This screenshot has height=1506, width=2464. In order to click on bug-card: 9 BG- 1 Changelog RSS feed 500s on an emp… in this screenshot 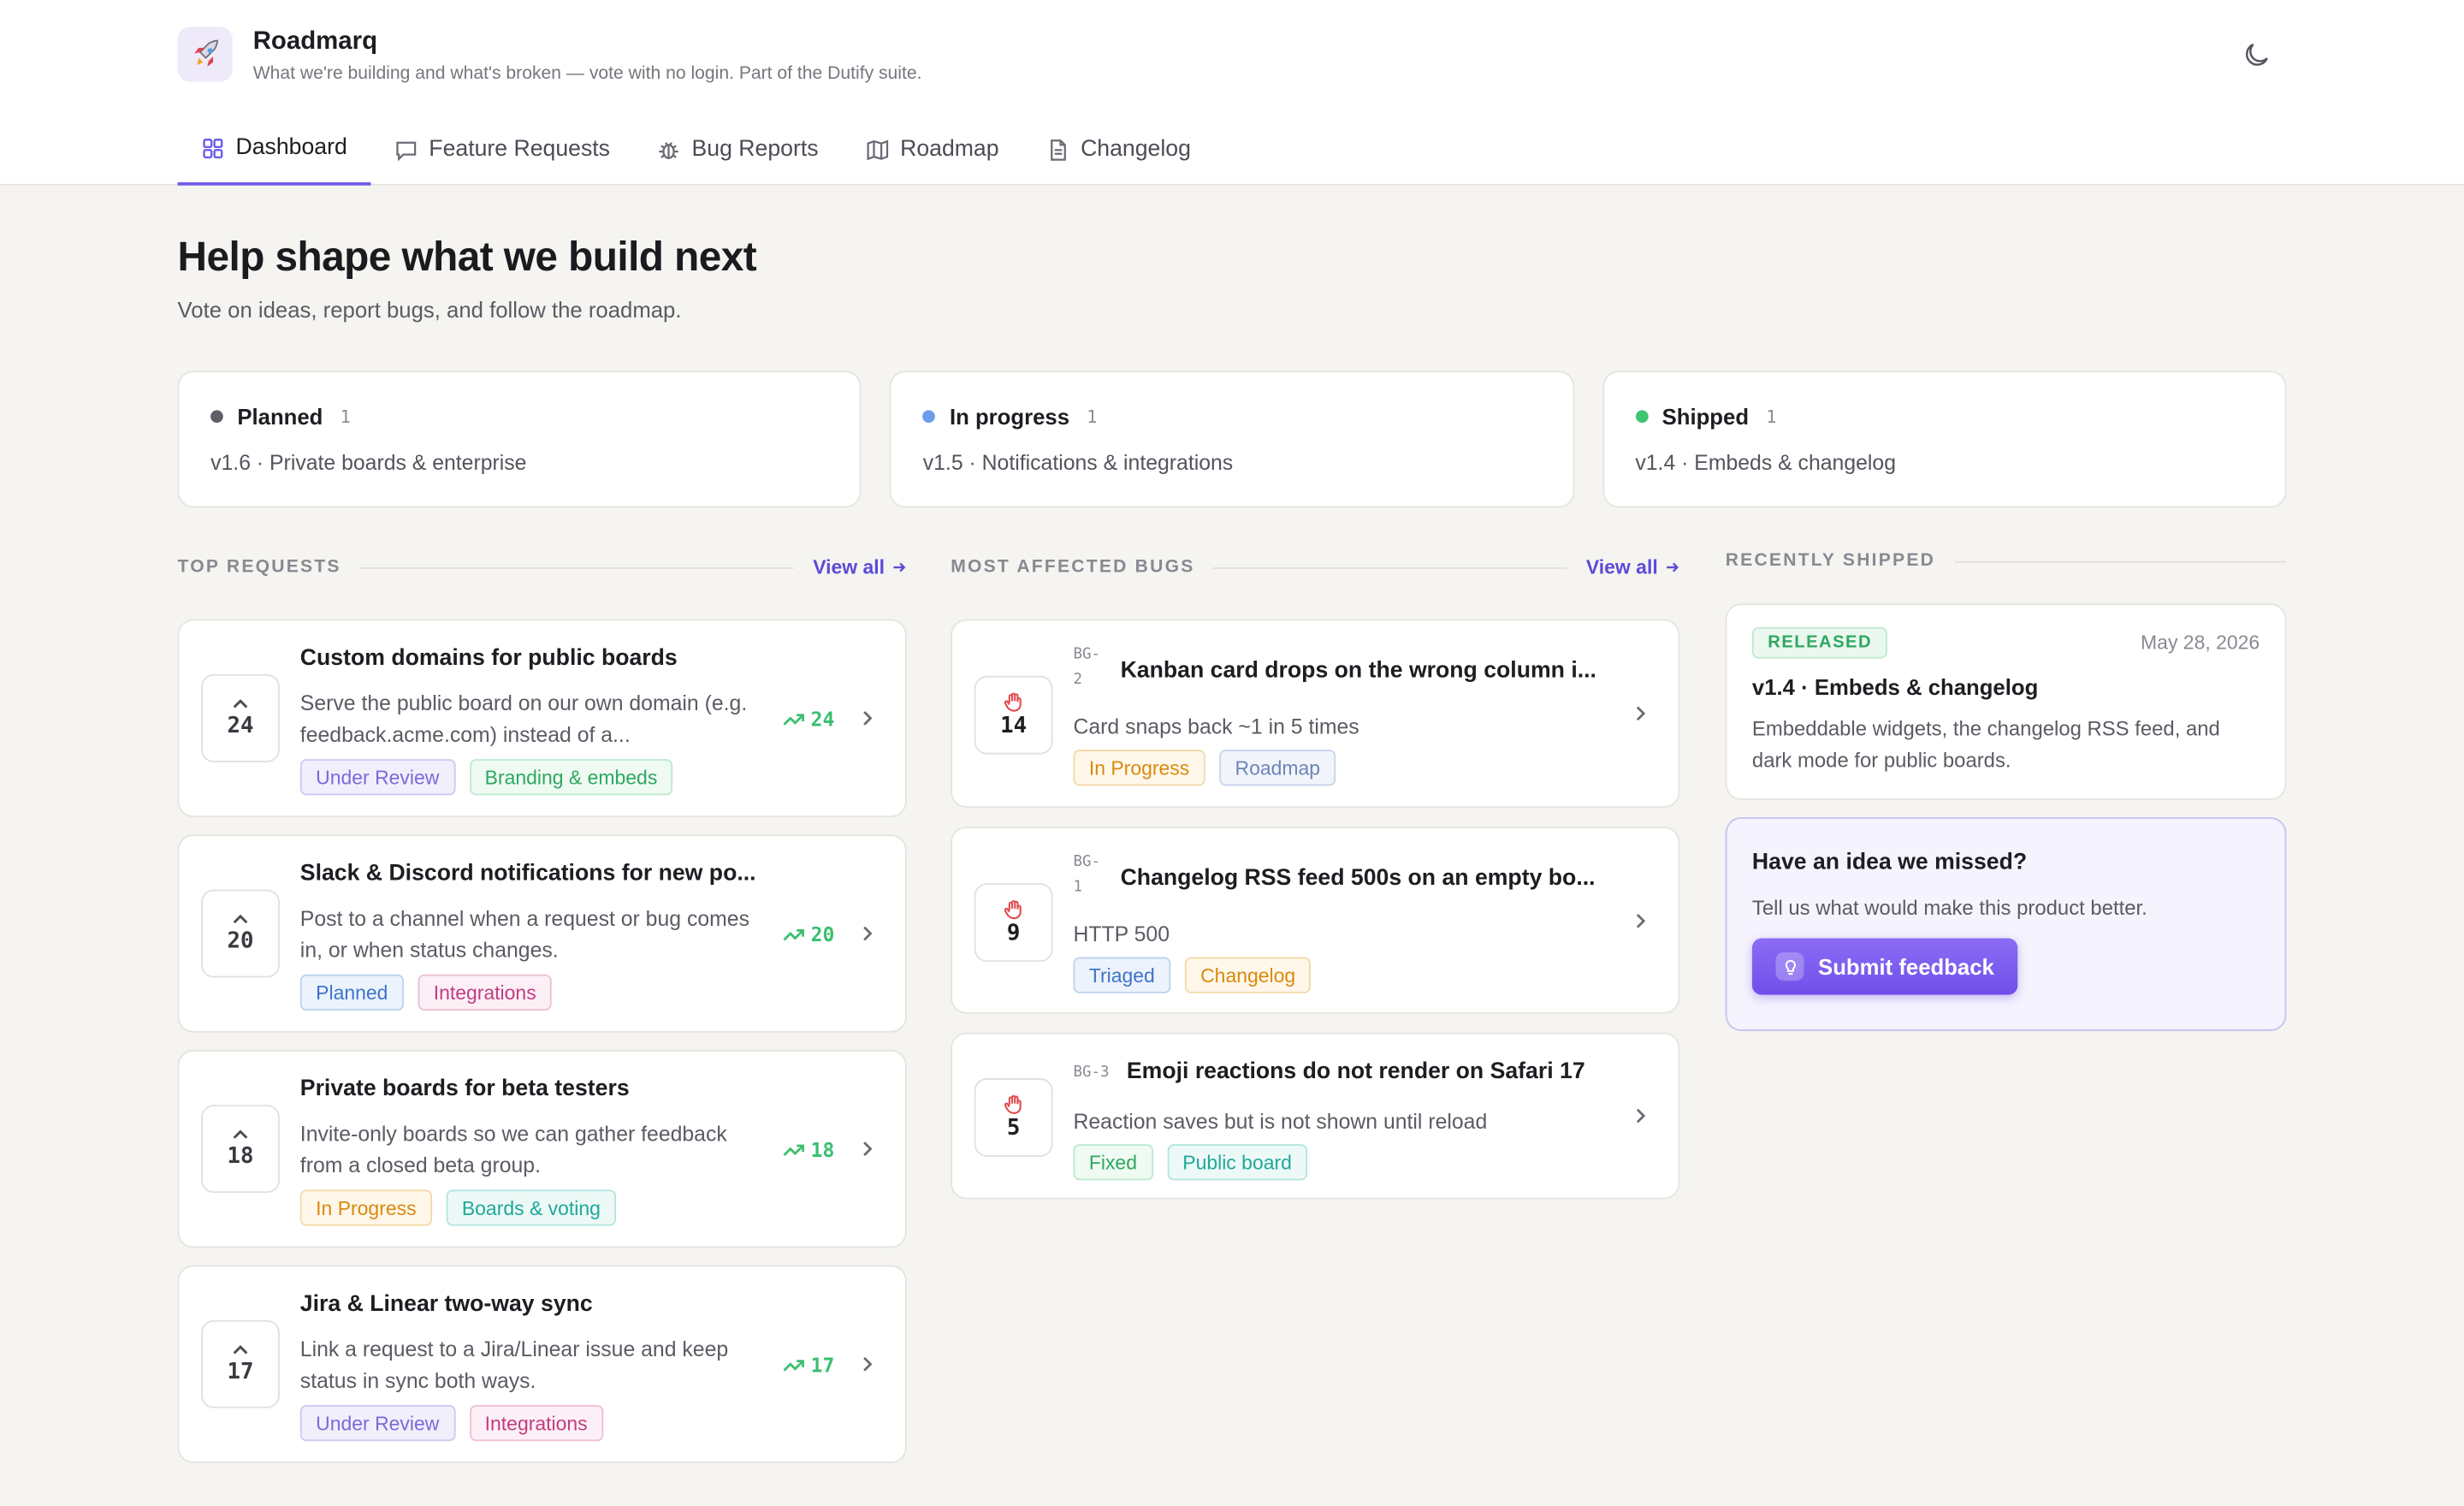, I will do `click(1315, 921)`.